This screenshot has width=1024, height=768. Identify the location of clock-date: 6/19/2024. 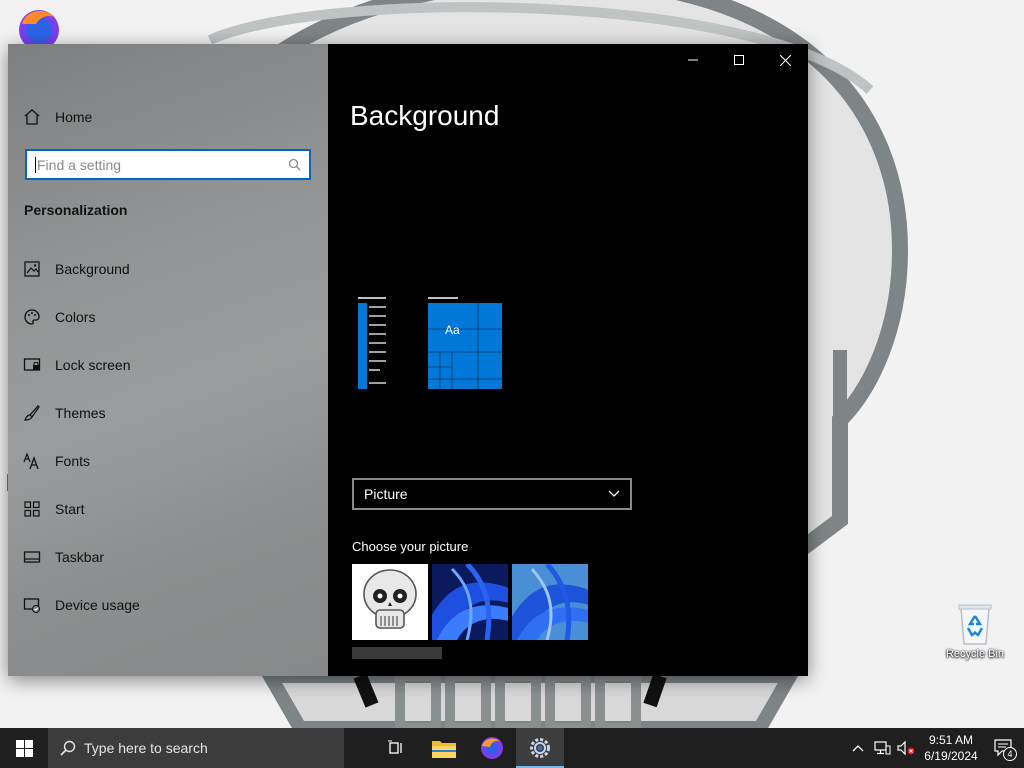
(951, 756).